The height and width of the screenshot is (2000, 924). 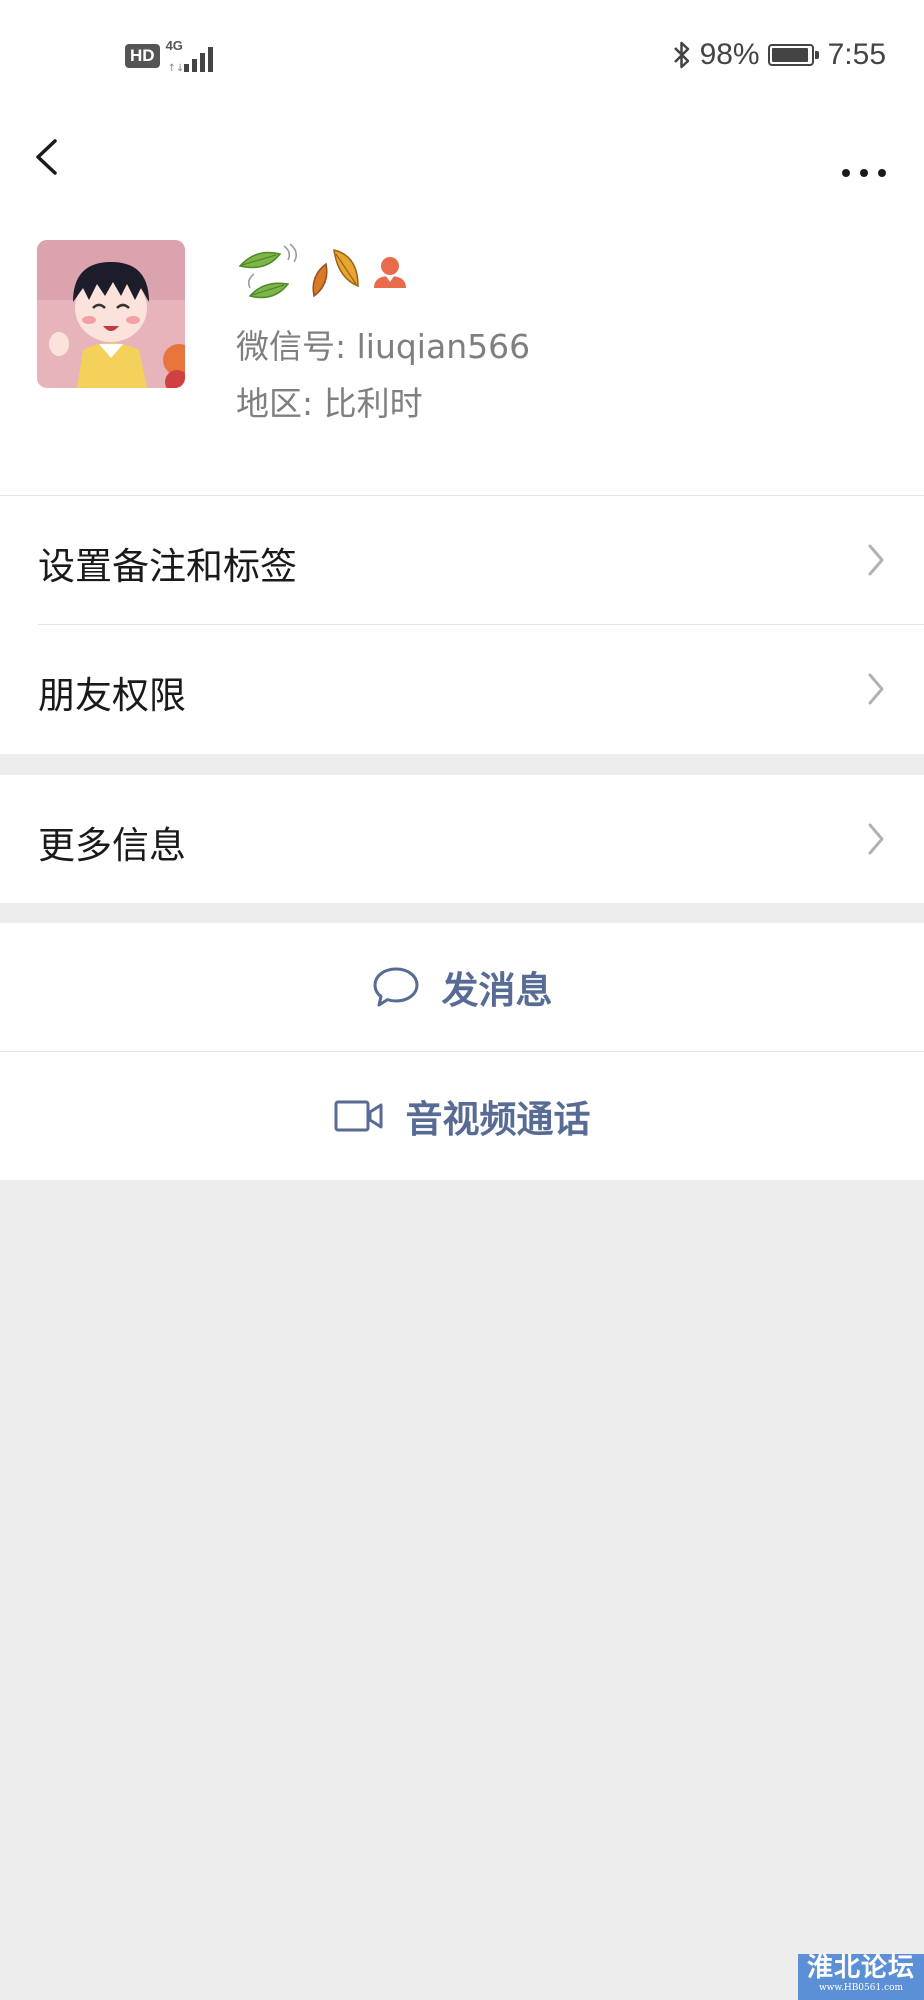 I want to click on set-remarks-tags-label: 设置备注和标签, so click(x=167, y=566).